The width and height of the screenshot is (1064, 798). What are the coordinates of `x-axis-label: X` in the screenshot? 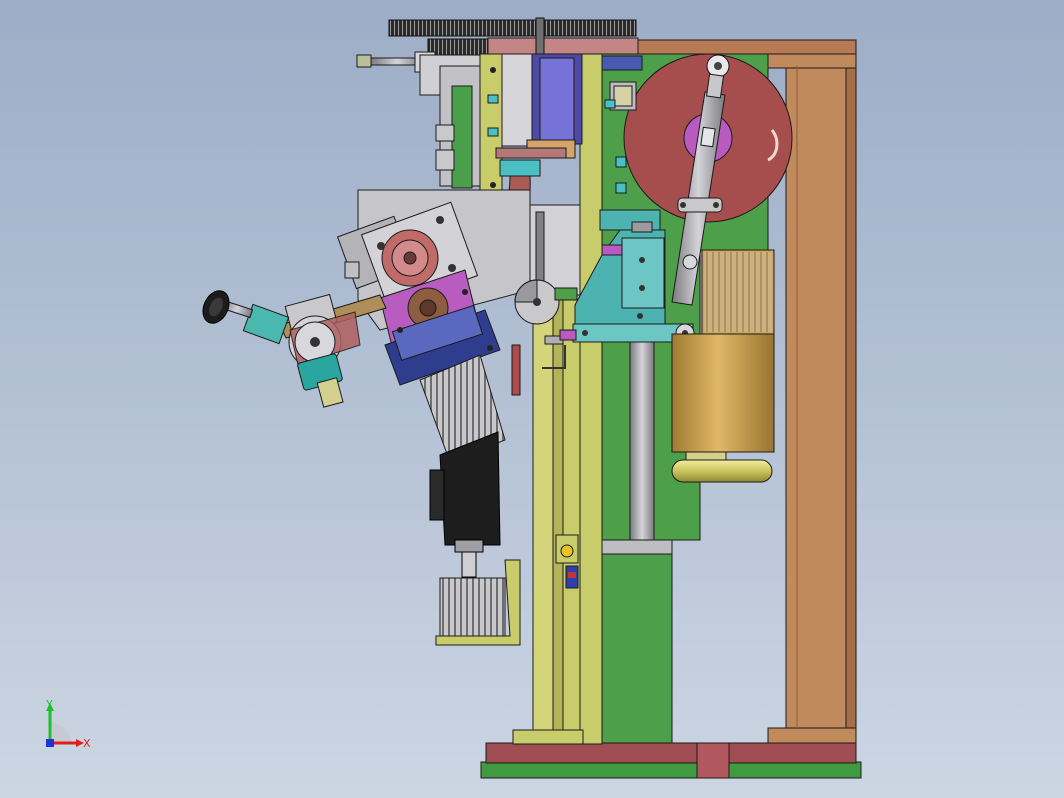 It's located at (87, 743).